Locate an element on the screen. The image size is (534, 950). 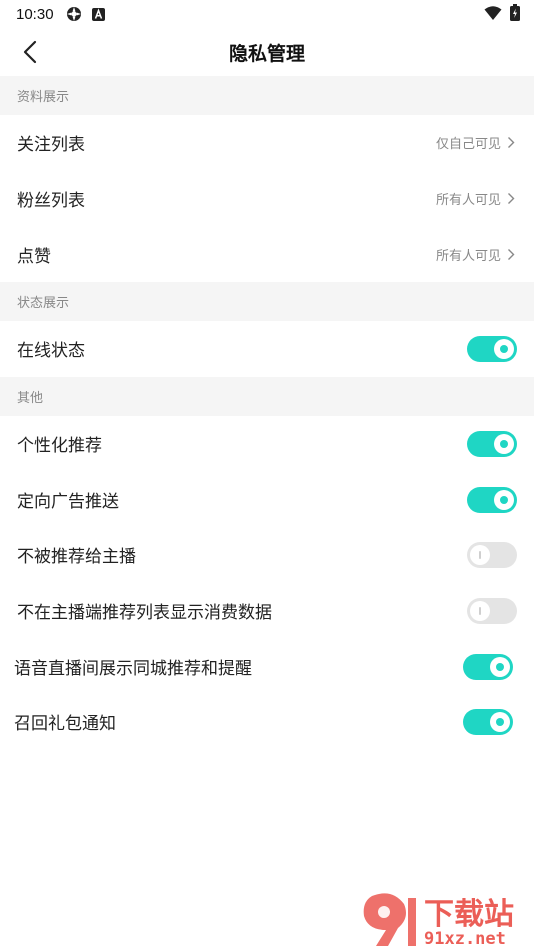
a-notification-icon is located at coordinates (98, 14).